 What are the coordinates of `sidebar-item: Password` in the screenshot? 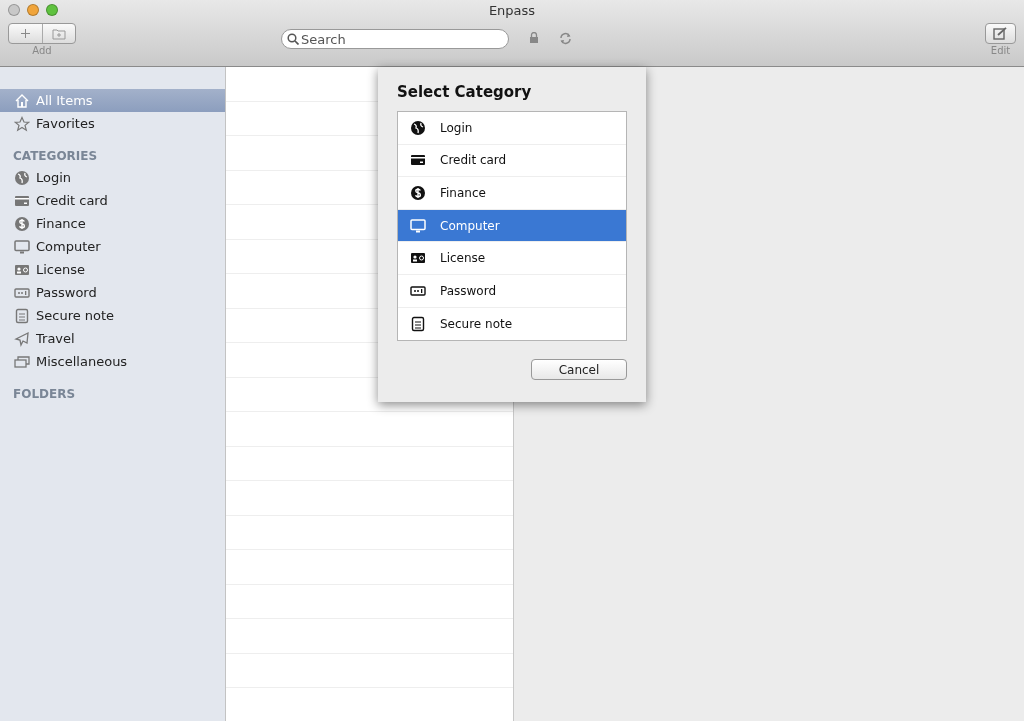 It's located at (112, 292).